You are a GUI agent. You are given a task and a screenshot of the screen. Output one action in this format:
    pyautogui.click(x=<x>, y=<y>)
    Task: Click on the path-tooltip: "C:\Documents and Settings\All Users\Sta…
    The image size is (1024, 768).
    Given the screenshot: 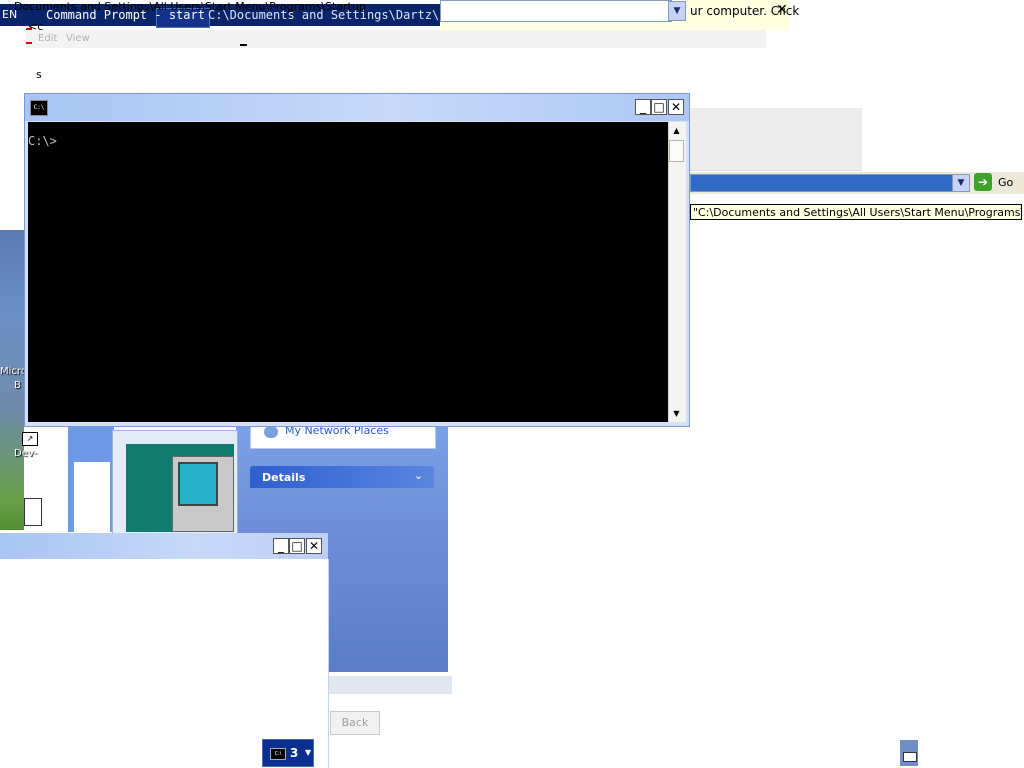 What is the action you would take?
    pyautogui.click(x=856, y=212)
    